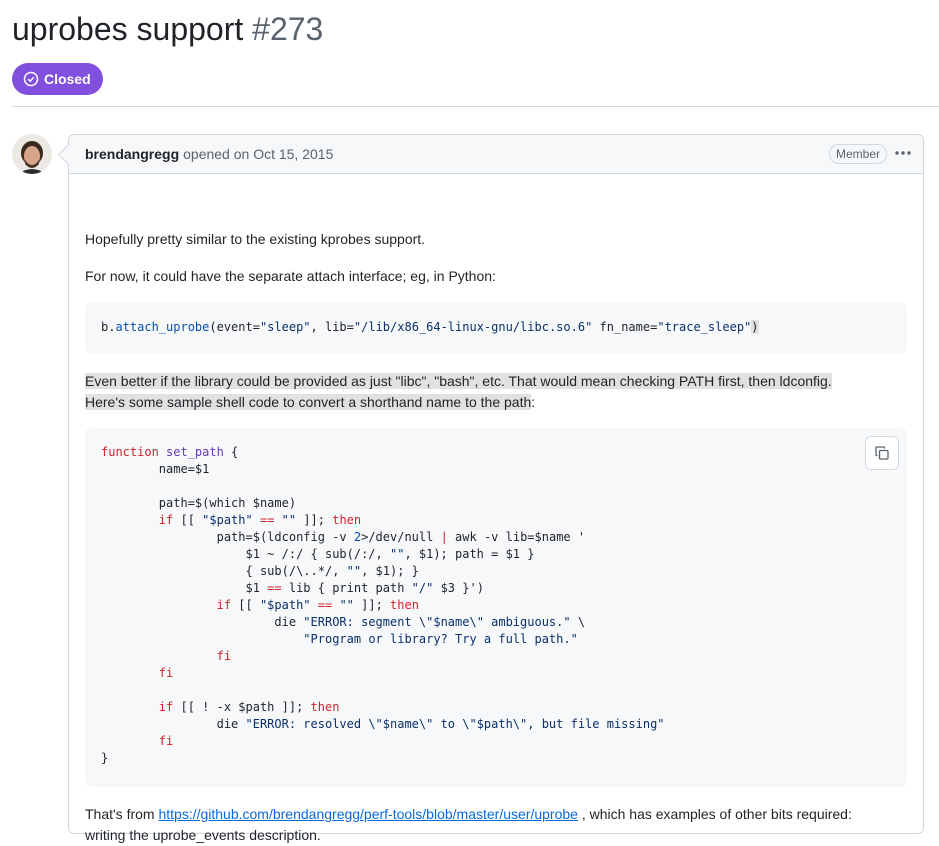 The height and width of the screenshot is (846, 939). I want to click on code1-lib: "/lib/x86_64-linux-gnu/libc.so.6", so click(473, 327).